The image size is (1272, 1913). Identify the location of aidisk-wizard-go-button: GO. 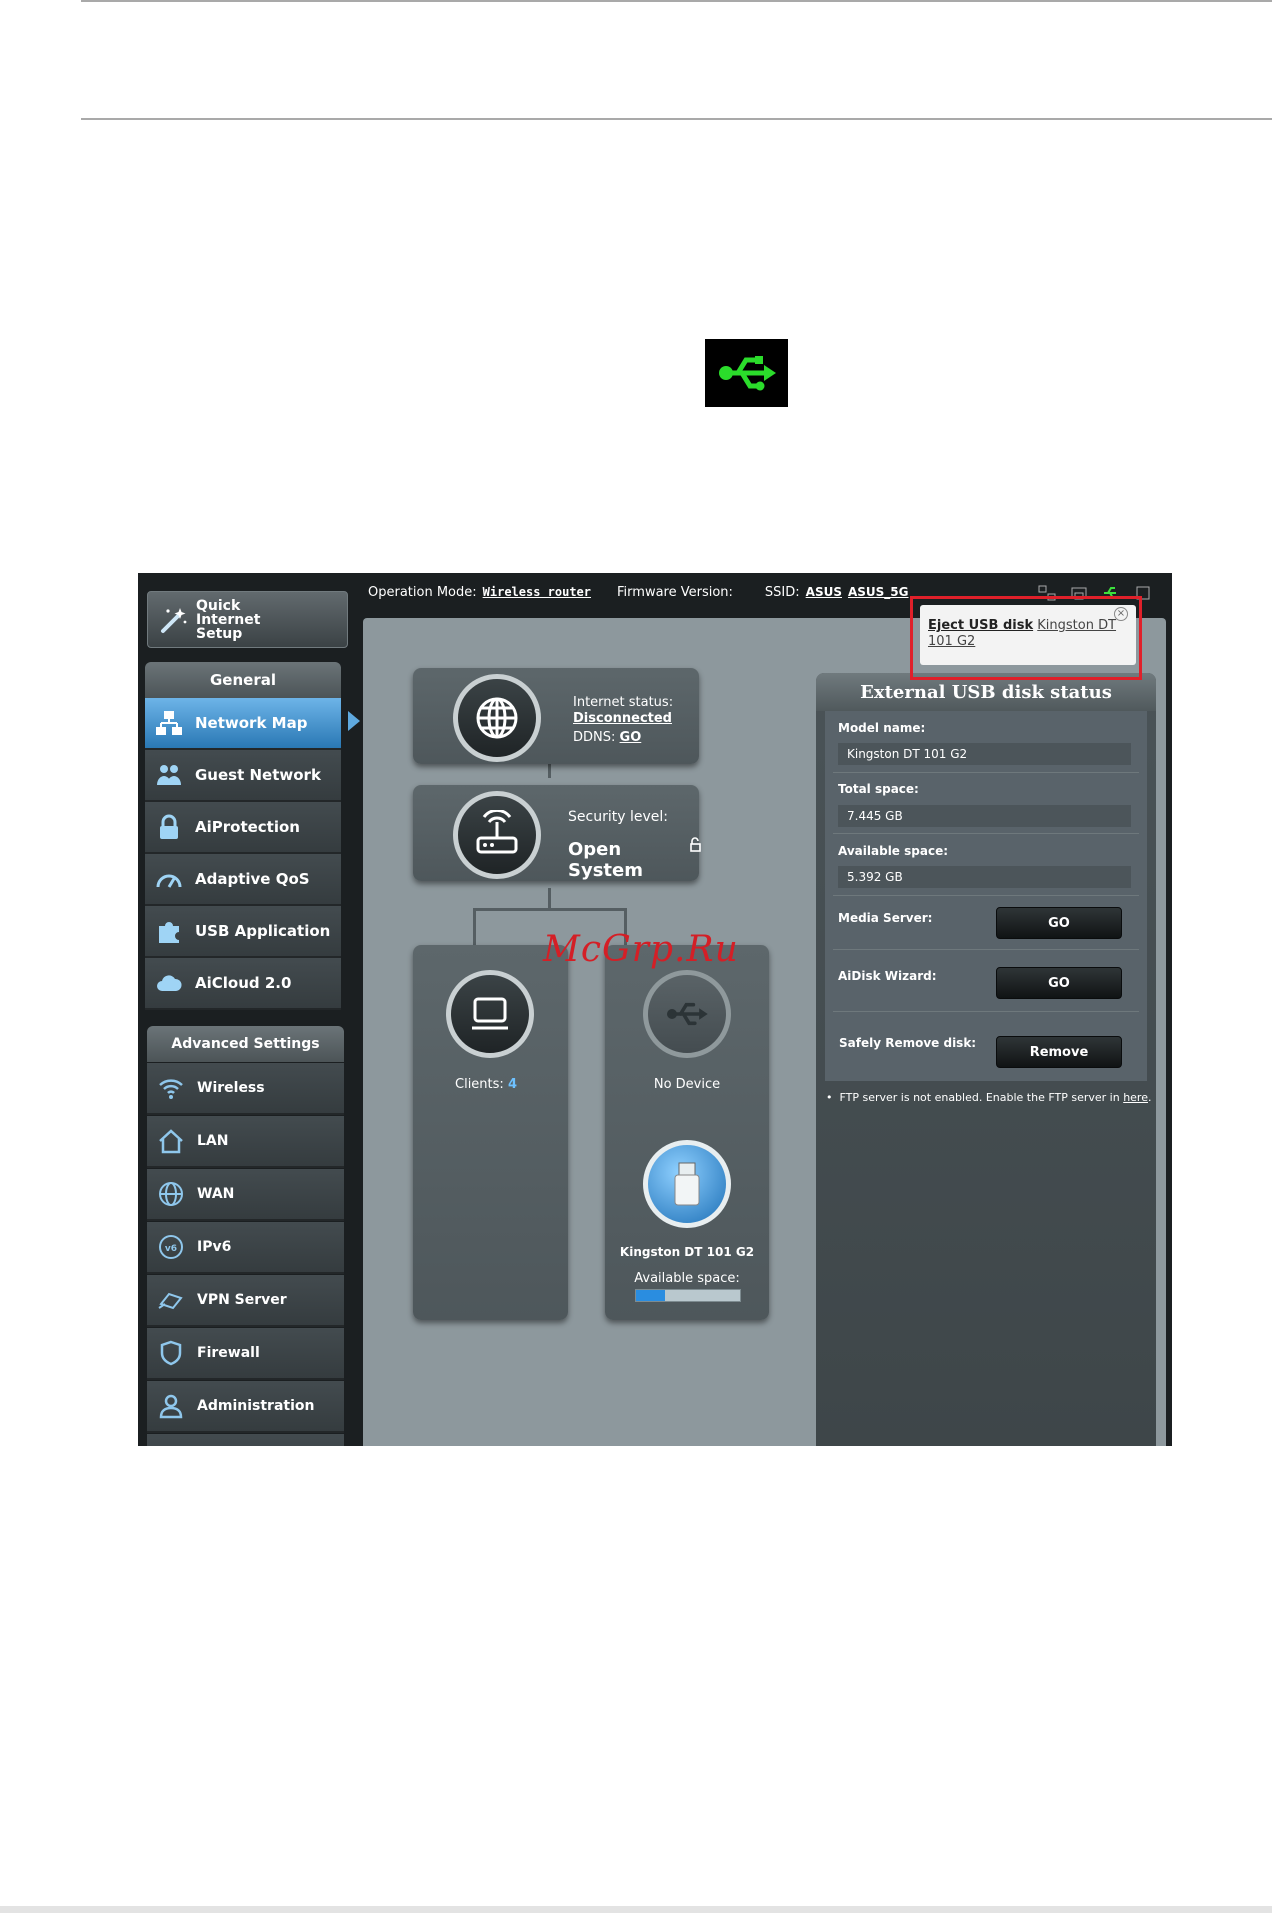
(1059, 983).